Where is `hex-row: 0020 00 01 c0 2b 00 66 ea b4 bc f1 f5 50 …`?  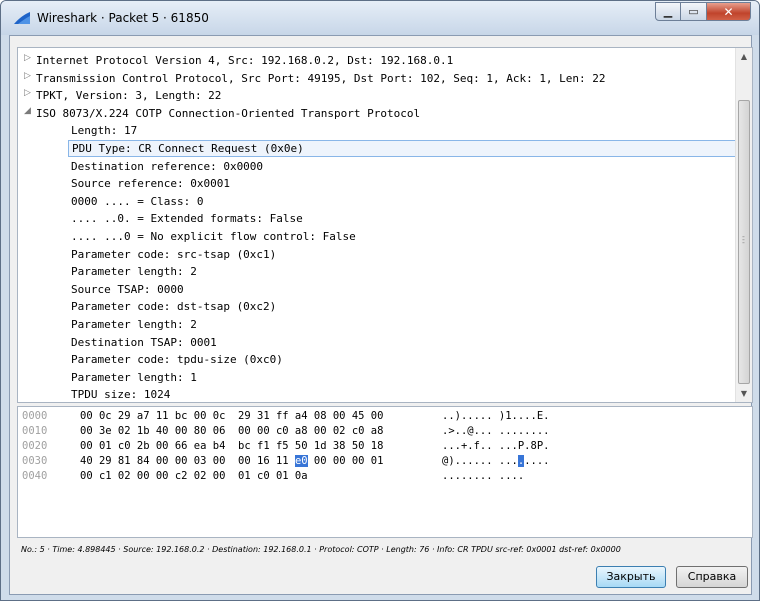 hex-row: 0020 00 01 c0 2b 00 66 ea b4 bc f1 f5 50 … is located at coordinates (385, 446).